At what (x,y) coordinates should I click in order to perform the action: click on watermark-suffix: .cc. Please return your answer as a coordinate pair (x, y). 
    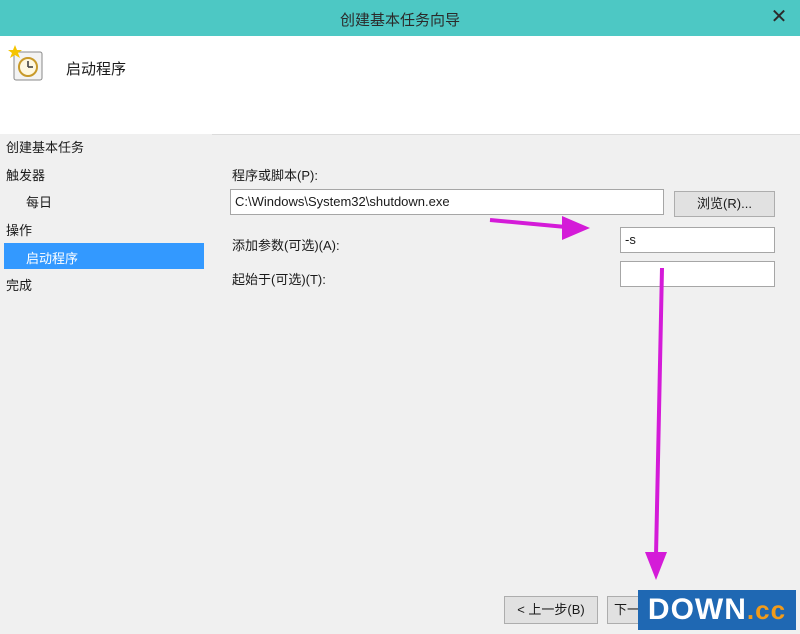
    Looking at the image, I should click on (766, 610).